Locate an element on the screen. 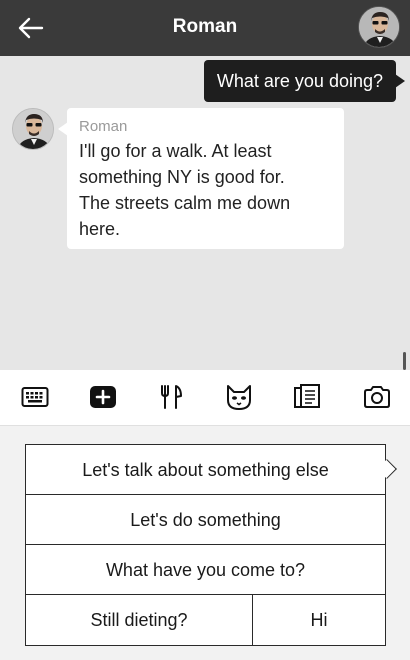 The width and height of the screenshot is (410, 660). sender-avatar is located at coordinates (33, 129).